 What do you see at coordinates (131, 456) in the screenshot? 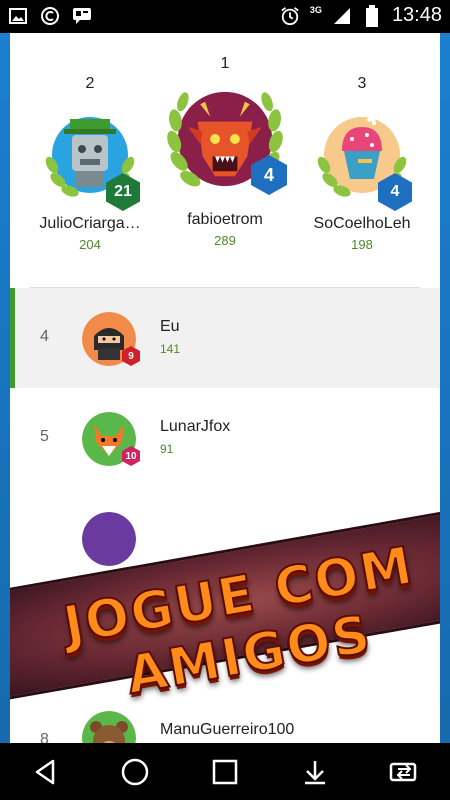
I see `level-value: 10` at bounding box center [131, 456].